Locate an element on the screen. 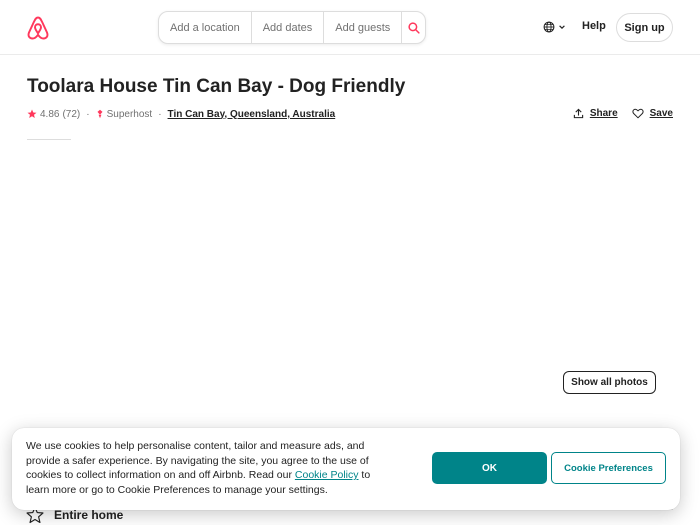 This screenshot has width=700, height=525. save-button: Save is located at coordinates (652, 113).